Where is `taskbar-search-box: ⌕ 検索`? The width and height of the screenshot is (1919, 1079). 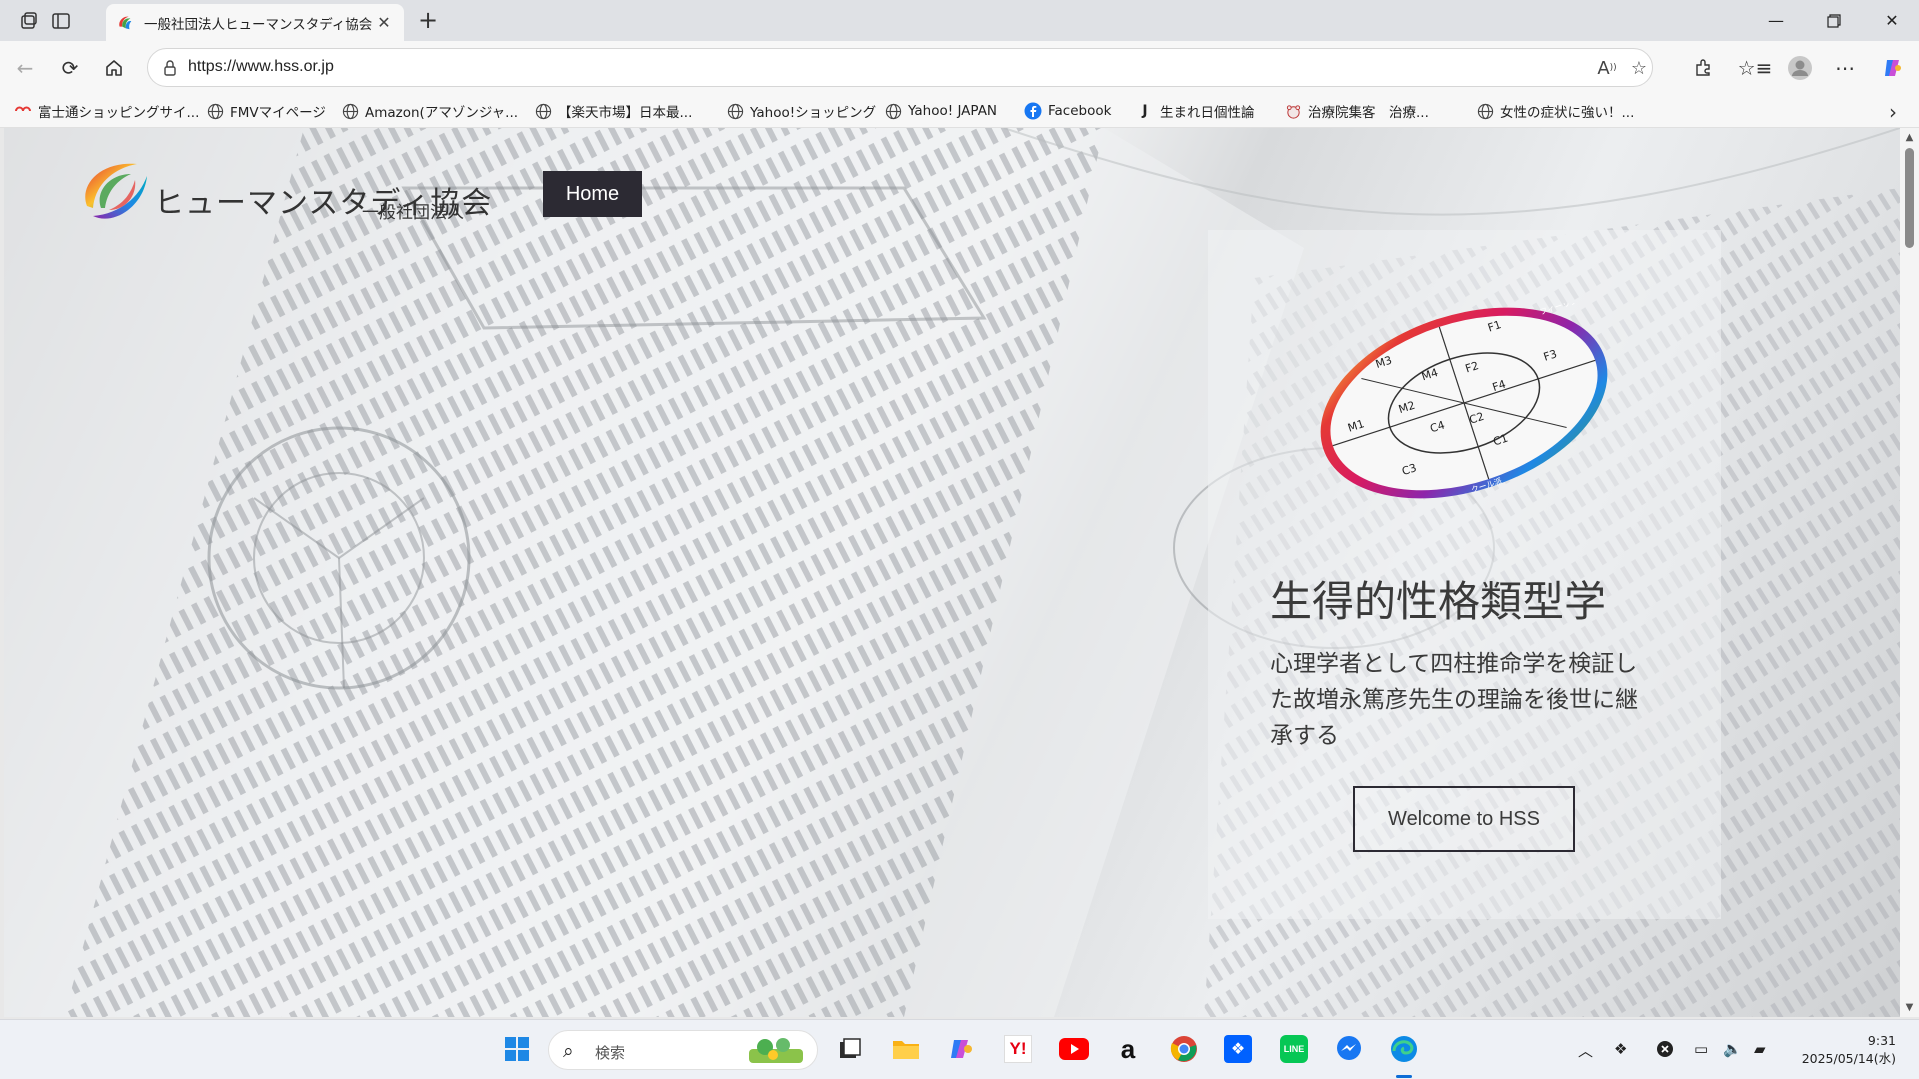
taskbar-search-box: ⌕ 検索 is located at coordinates (683, 1050).